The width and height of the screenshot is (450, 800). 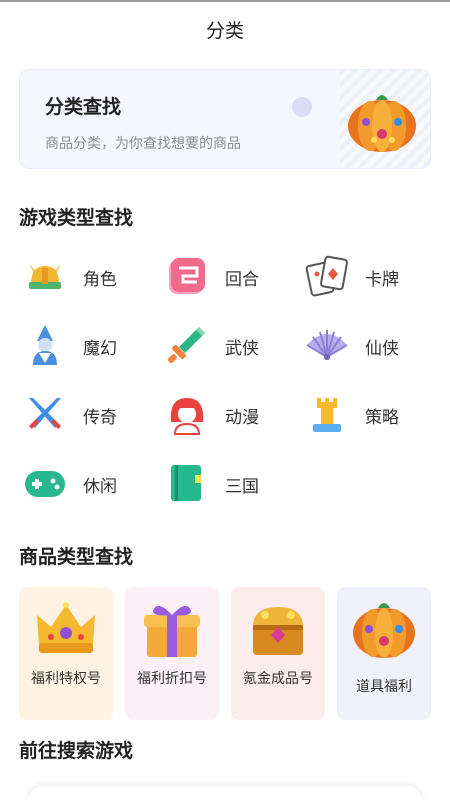 What do you see at coordinates (225, 119) in the screenshot?
I see `category-search-banner: 分类查找 商品分类，为你查找想要的商品` at bounding box center [225, 119].